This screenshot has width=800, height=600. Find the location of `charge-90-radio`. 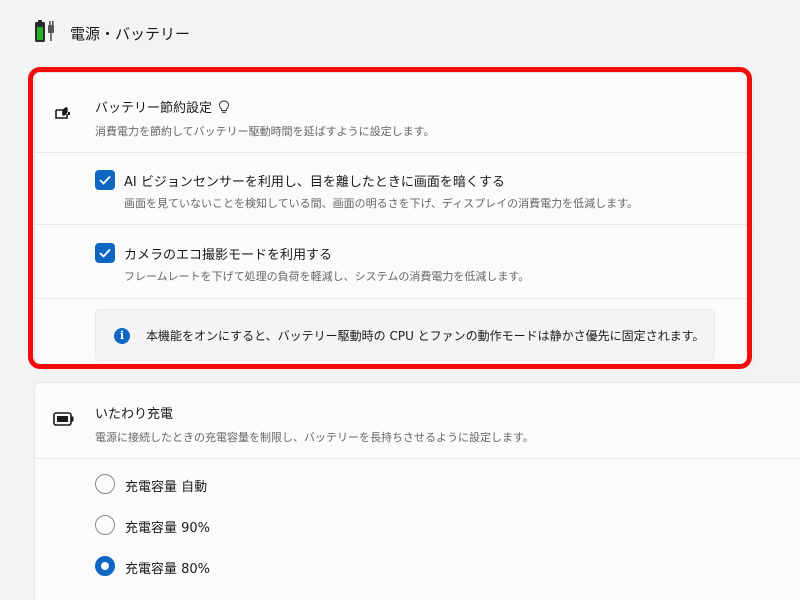

charge-90-radio is located at coordinates (105, 525).